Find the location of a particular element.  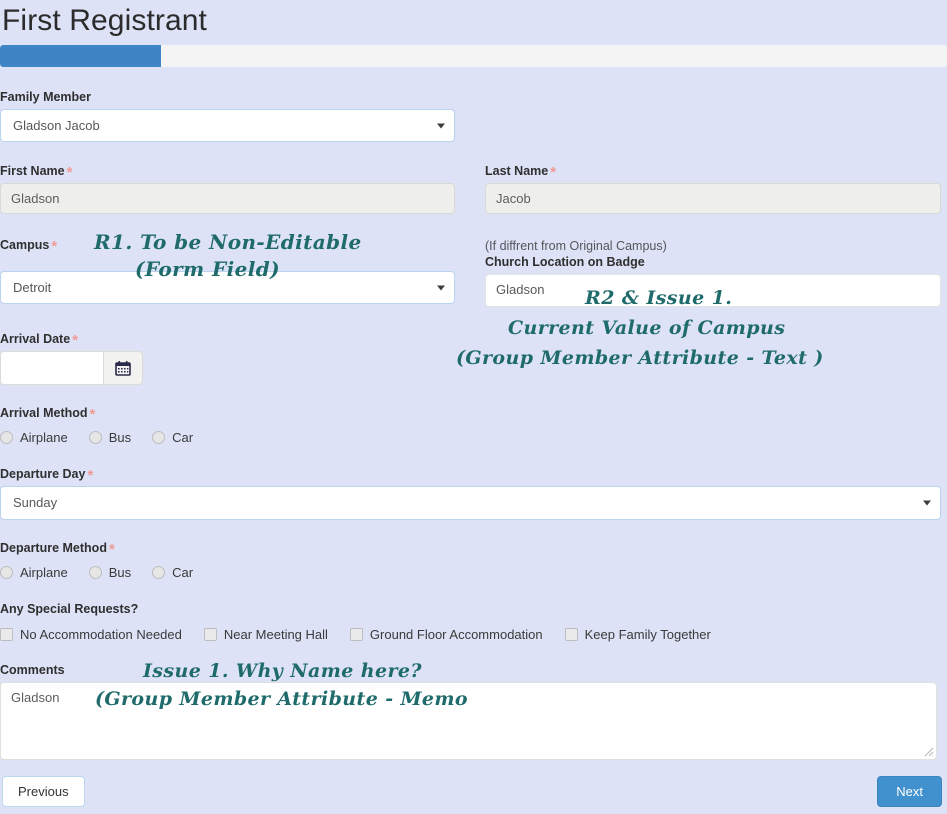

first-name-field-group: First Name * Gladson is located at coordinates (227, 189).